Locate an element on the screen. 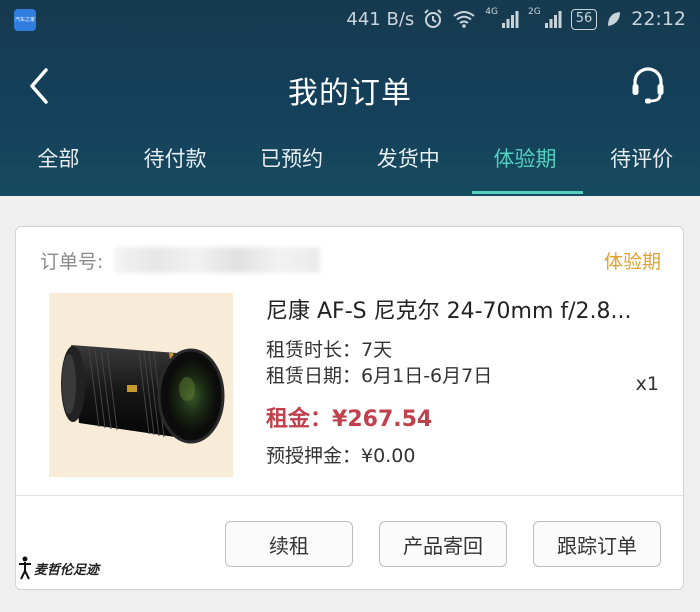  product-image is located at coordinates (141, 385).